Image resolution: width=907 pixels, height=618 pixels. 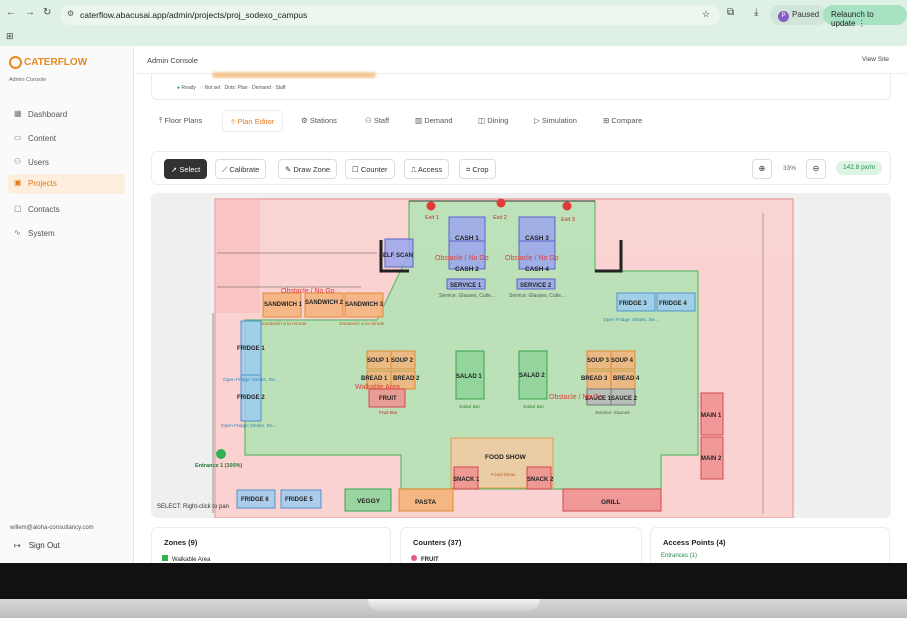 What do you see at coordinates (536, 286) in the screenshot?
I see `service-2-label: SERVICE 2` at bounding box center [536, 286].